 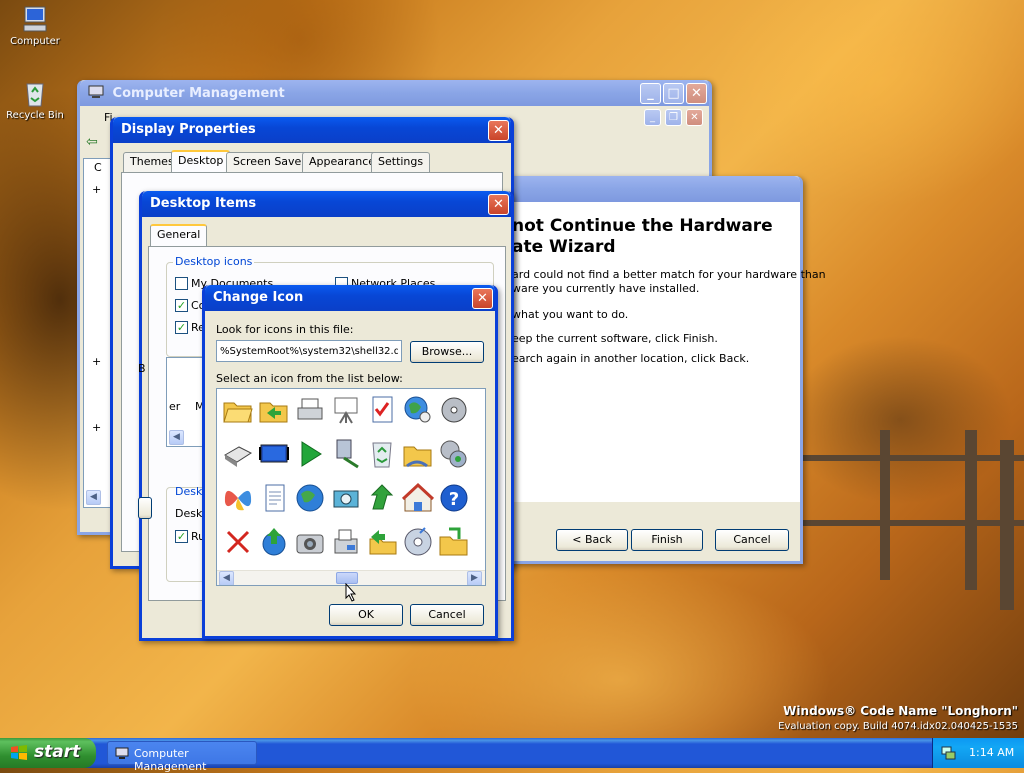 I want to click on tree-pane: C + + +, so click(x=98, y=333).